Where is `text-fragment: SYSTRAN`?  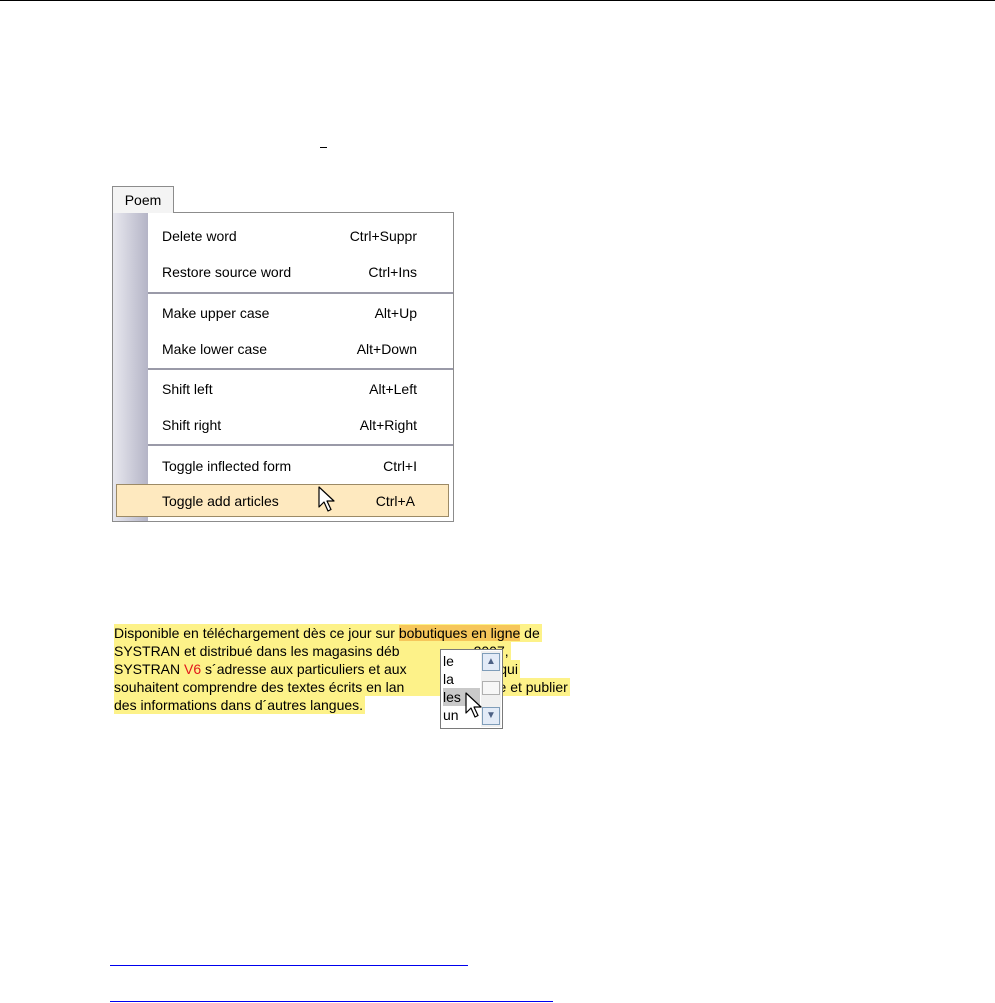
text-fragment: SYSTRAN is located at coordinates (149, 669).